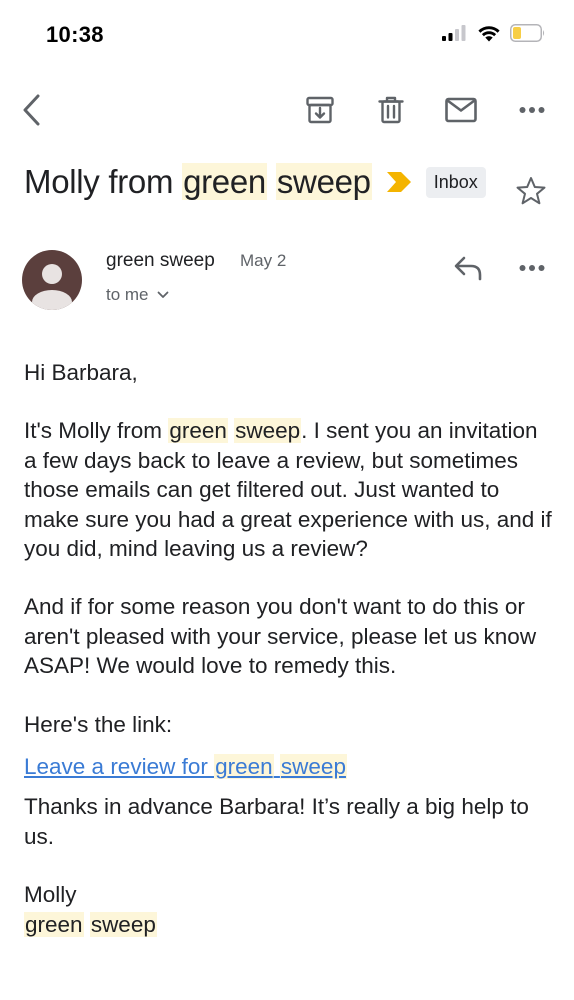 The height and width of the screenshot is (1000, 574). I want to click on status-icons, so click(494, 33).